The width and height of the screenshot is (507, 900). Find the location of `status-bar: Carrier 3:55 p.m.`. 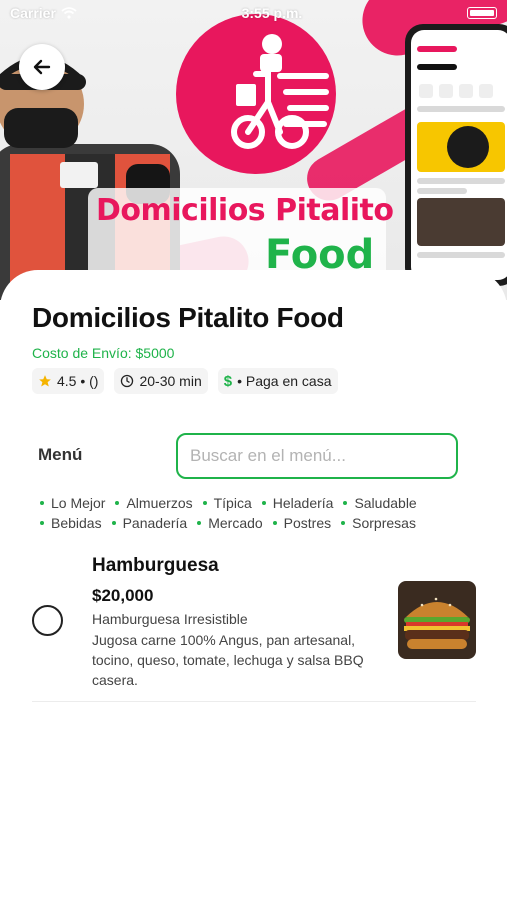

status-bar: Carrier 3:55 p.m. is located at coordinates (253, 13).